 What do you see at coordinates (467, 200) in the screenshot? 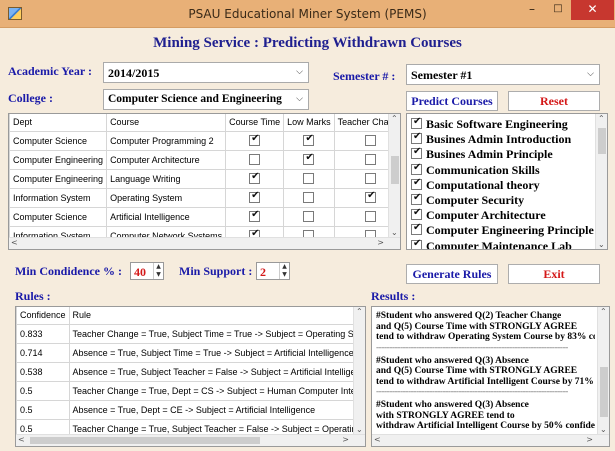
I see `course-item: Computer Security` at bounding box center [467, 200].